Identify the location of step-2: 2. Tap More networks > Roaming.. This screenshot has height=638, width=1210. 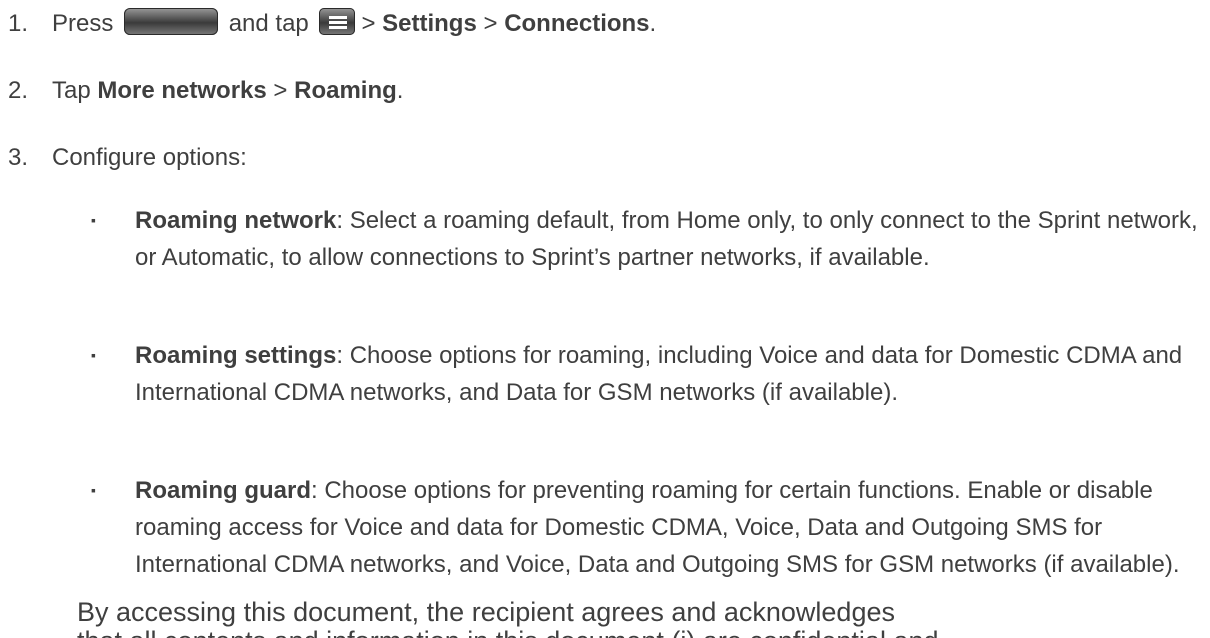
(205, 91).